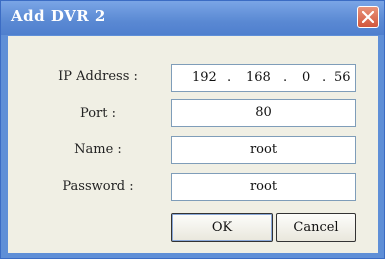 This screenshot has width=385, height=259. I want to click on dialog-title: Add DVR 2, so click(58, 16).